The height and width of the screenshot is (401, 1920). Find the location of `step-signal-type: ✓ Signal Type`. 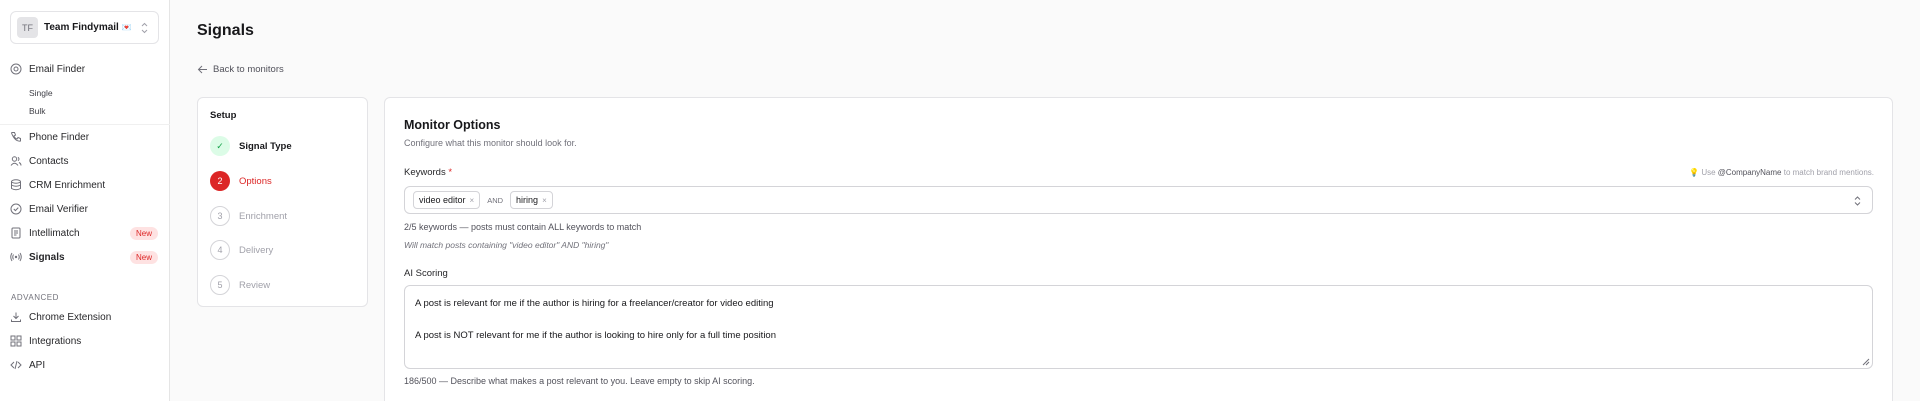

step-signal-type: ✓ Signal Type is located at coordinates (251, 146).